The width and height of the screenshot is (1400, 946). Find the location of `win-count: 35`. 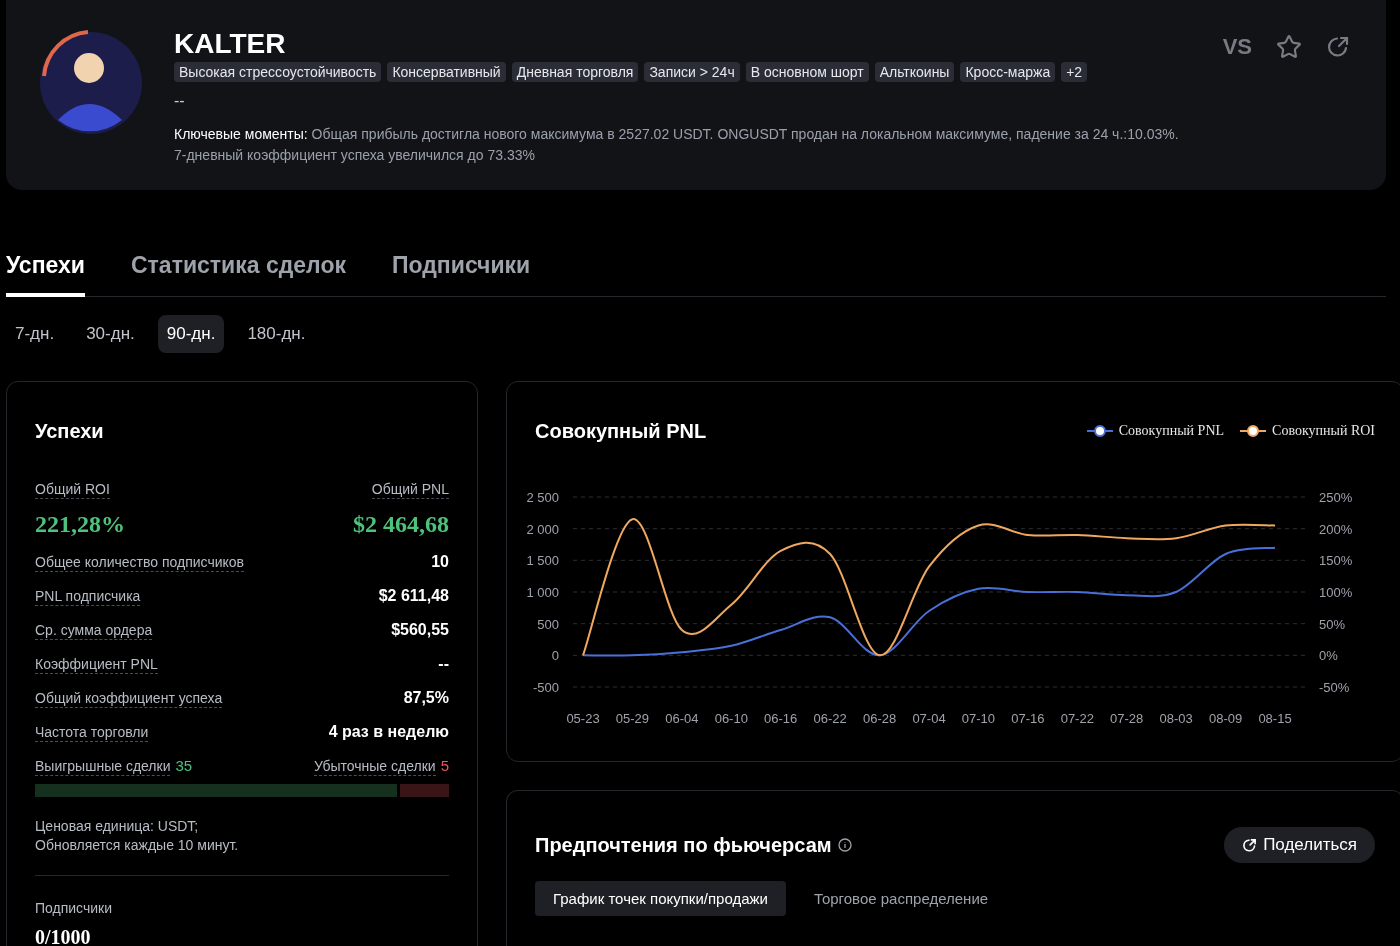

win-count: 35 is located at coordinates (184, 765).